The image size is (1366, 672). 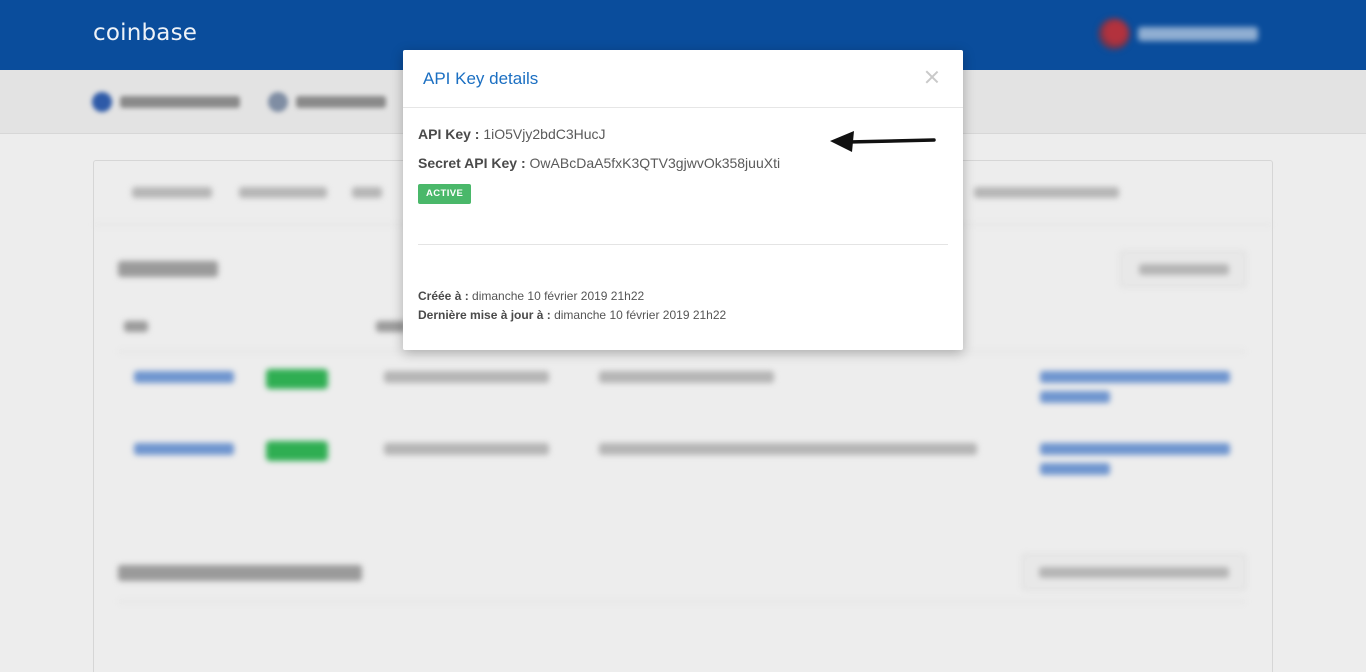 What do you see at coordinates (655, 163) in the screenshot?
I see `secret-key-value: OwABcDaA5fxK3QTV3gjwvOk358juuXti` at bounding box center [655, 163].